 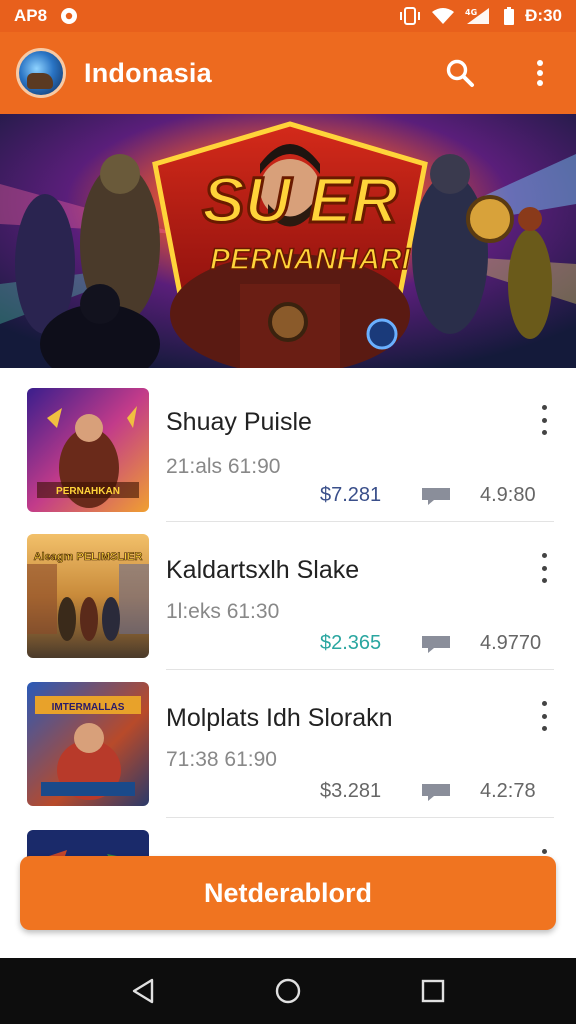 I want to click on game-title: Molplats Idh Slorakn, so click(x=279, y=718).